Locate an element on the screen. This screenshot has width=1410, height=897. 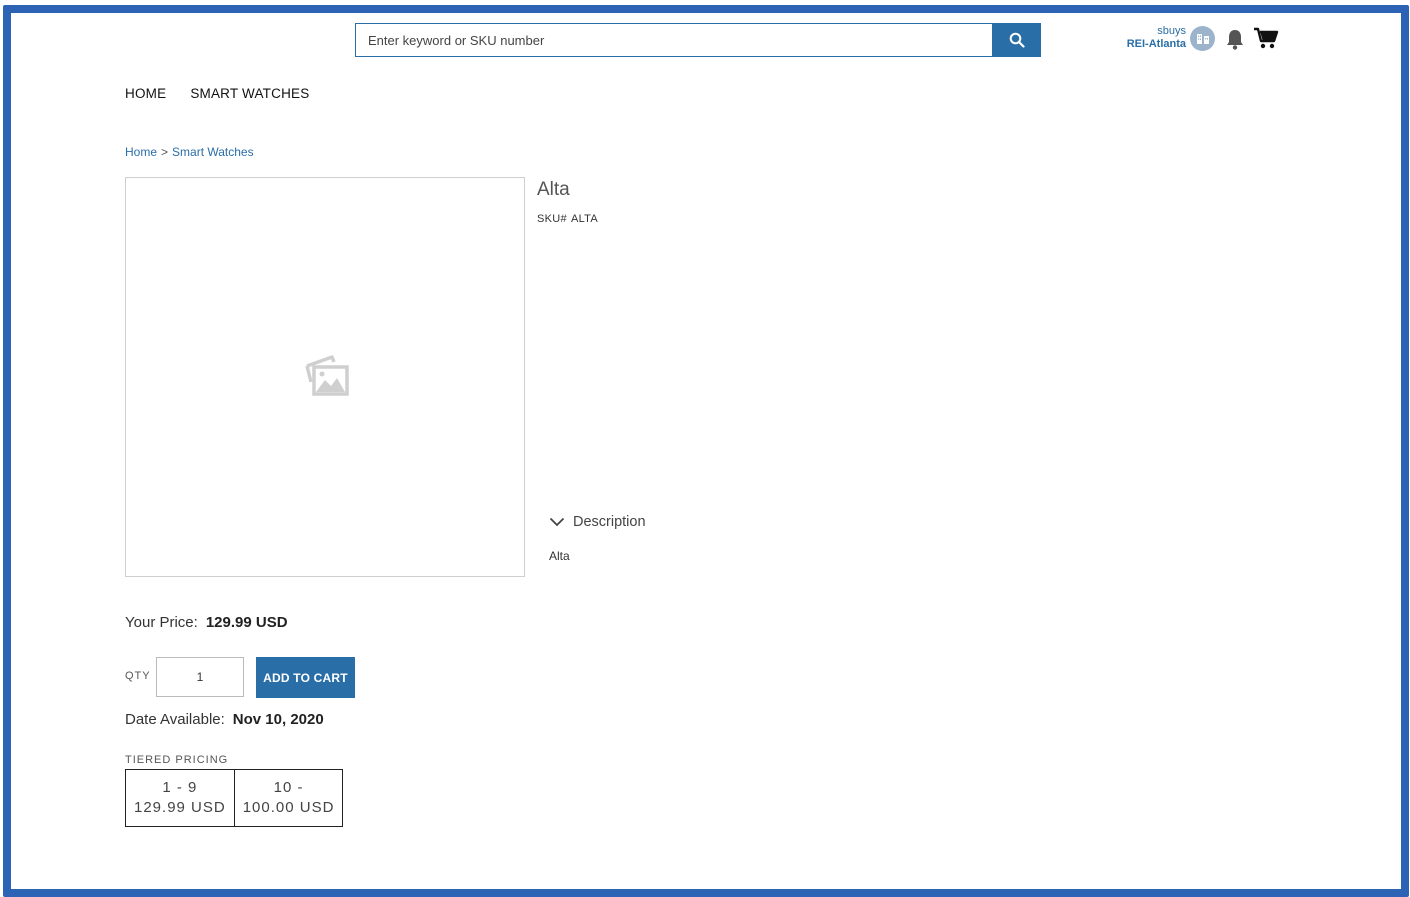
add-to-cart-button: ADD TO CART is located at coordinates (305, 677).